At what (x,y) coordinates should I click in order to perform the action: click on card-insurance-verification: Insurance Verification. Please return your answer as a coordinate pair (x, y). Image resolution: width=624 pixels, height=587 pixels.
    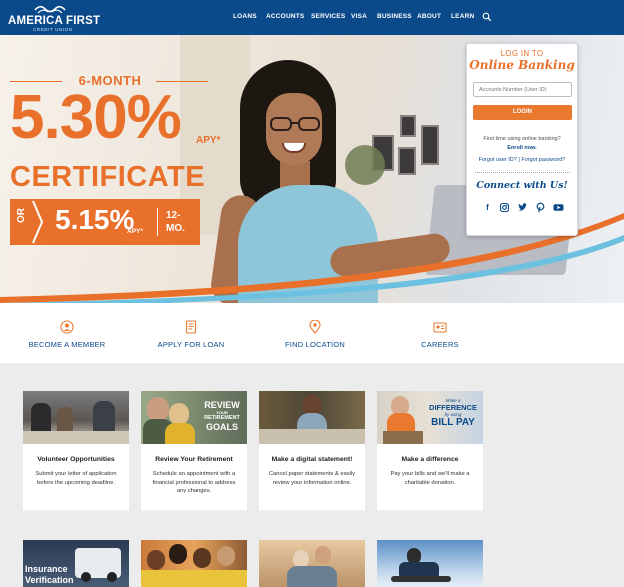
    Looking at the image, I should click on (76, 563).